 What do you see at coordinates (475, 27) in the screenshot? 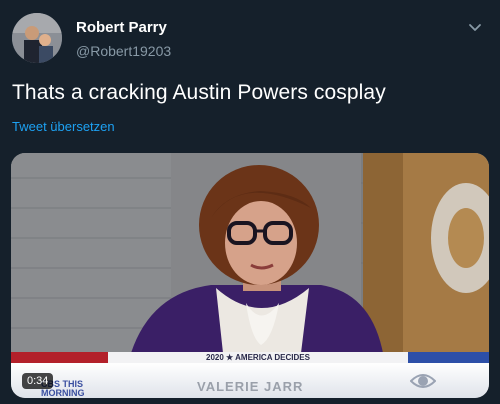
I see `chevron-down-icon` at bounding box center [475, 27].